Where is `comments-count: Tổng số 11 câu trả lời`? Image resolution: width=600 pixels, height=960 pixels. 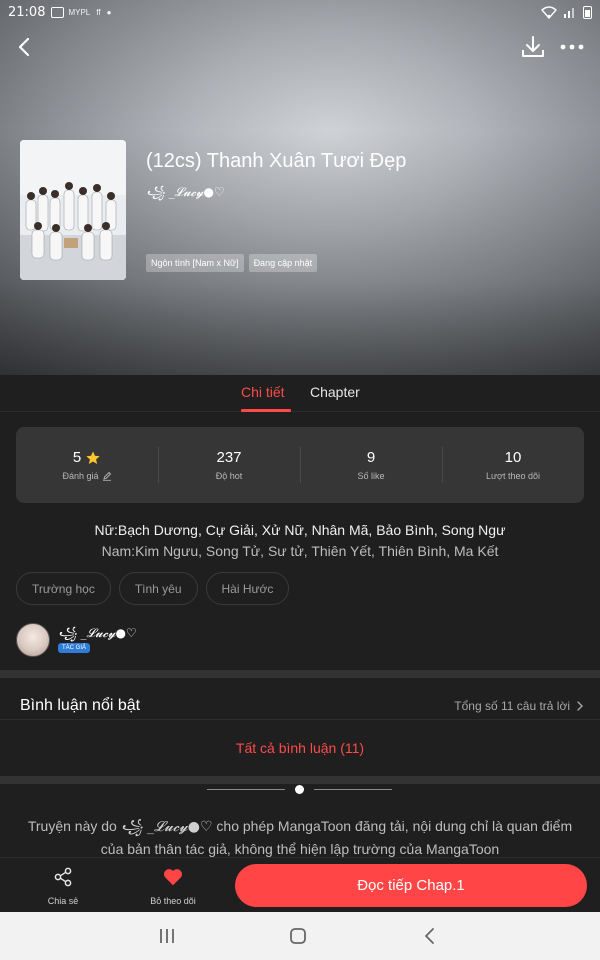
comments-count: Tổng số 11 câu trả lời is located at coordinates (512, 706).